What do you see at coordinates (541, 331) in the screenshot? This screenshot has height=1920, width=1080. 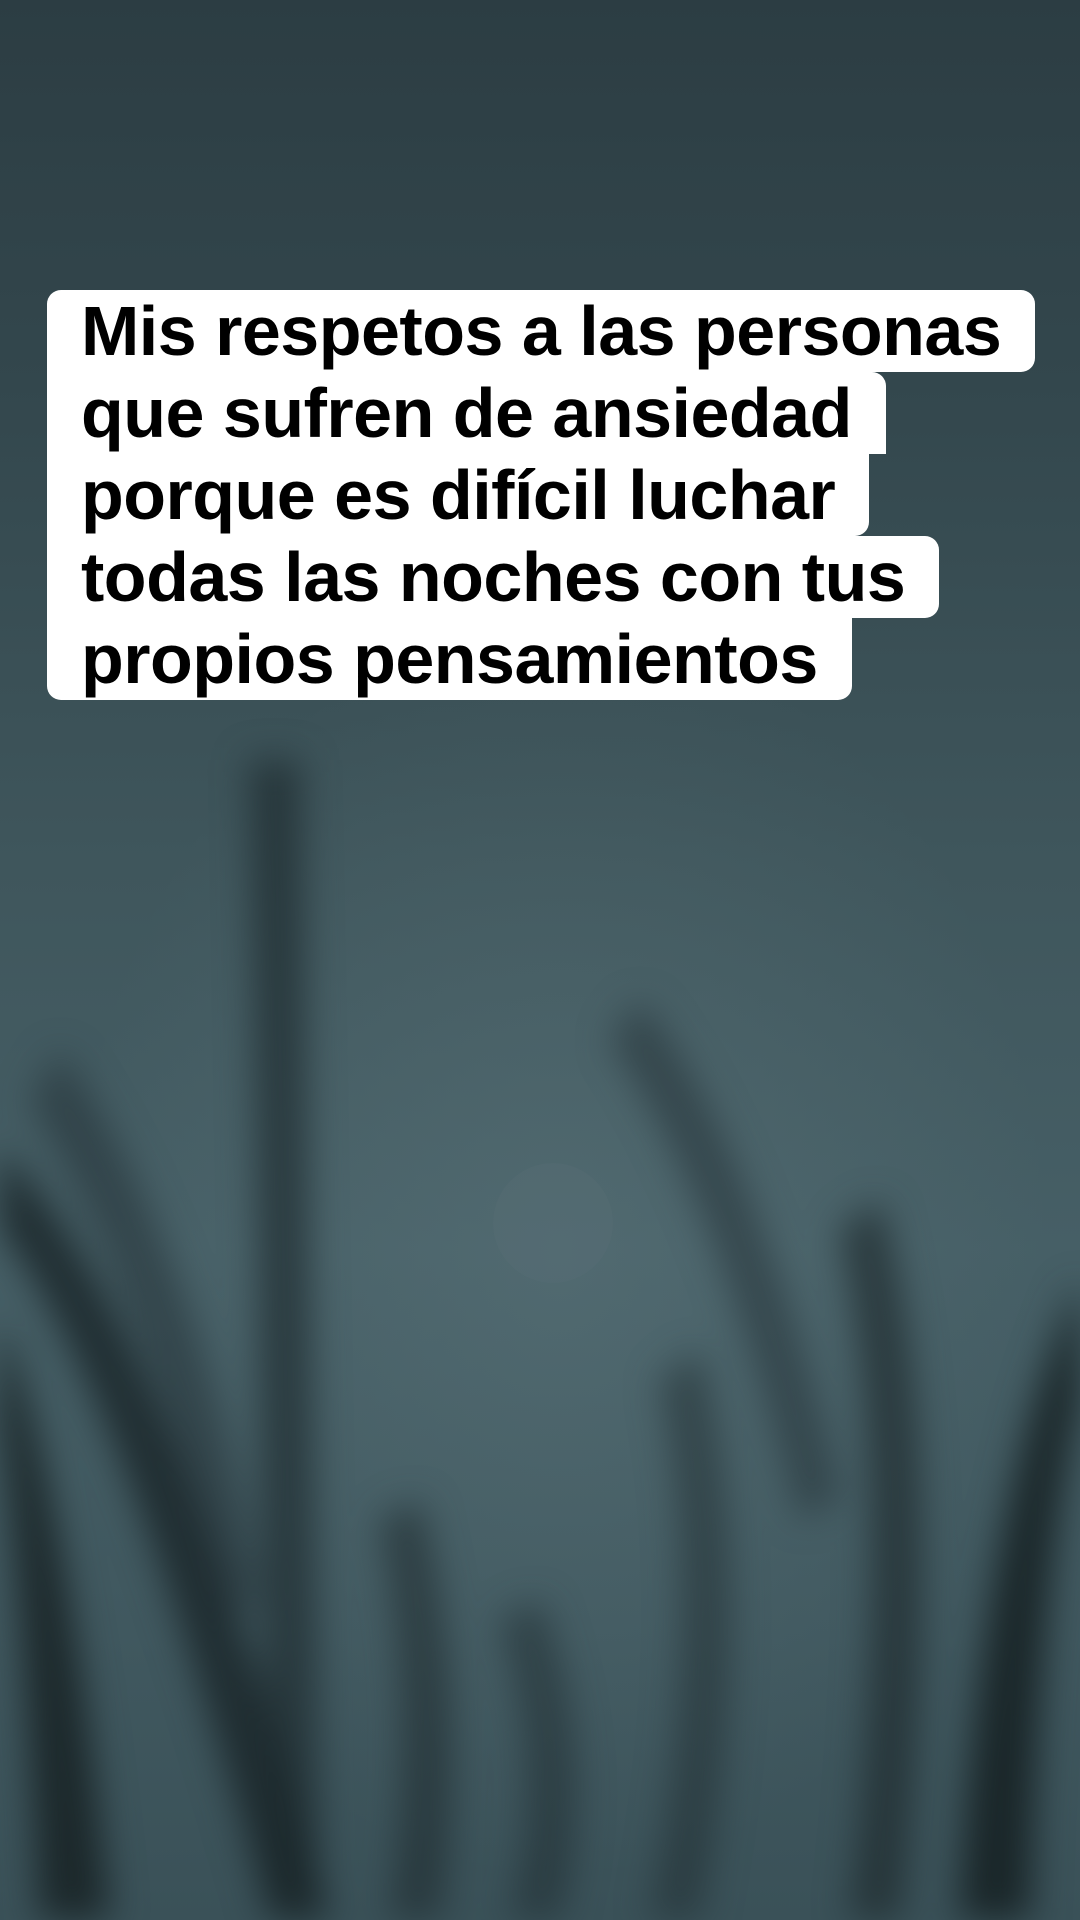 I see `caption-line: Mis respetos a las personas` at bounding box center [541, 331].